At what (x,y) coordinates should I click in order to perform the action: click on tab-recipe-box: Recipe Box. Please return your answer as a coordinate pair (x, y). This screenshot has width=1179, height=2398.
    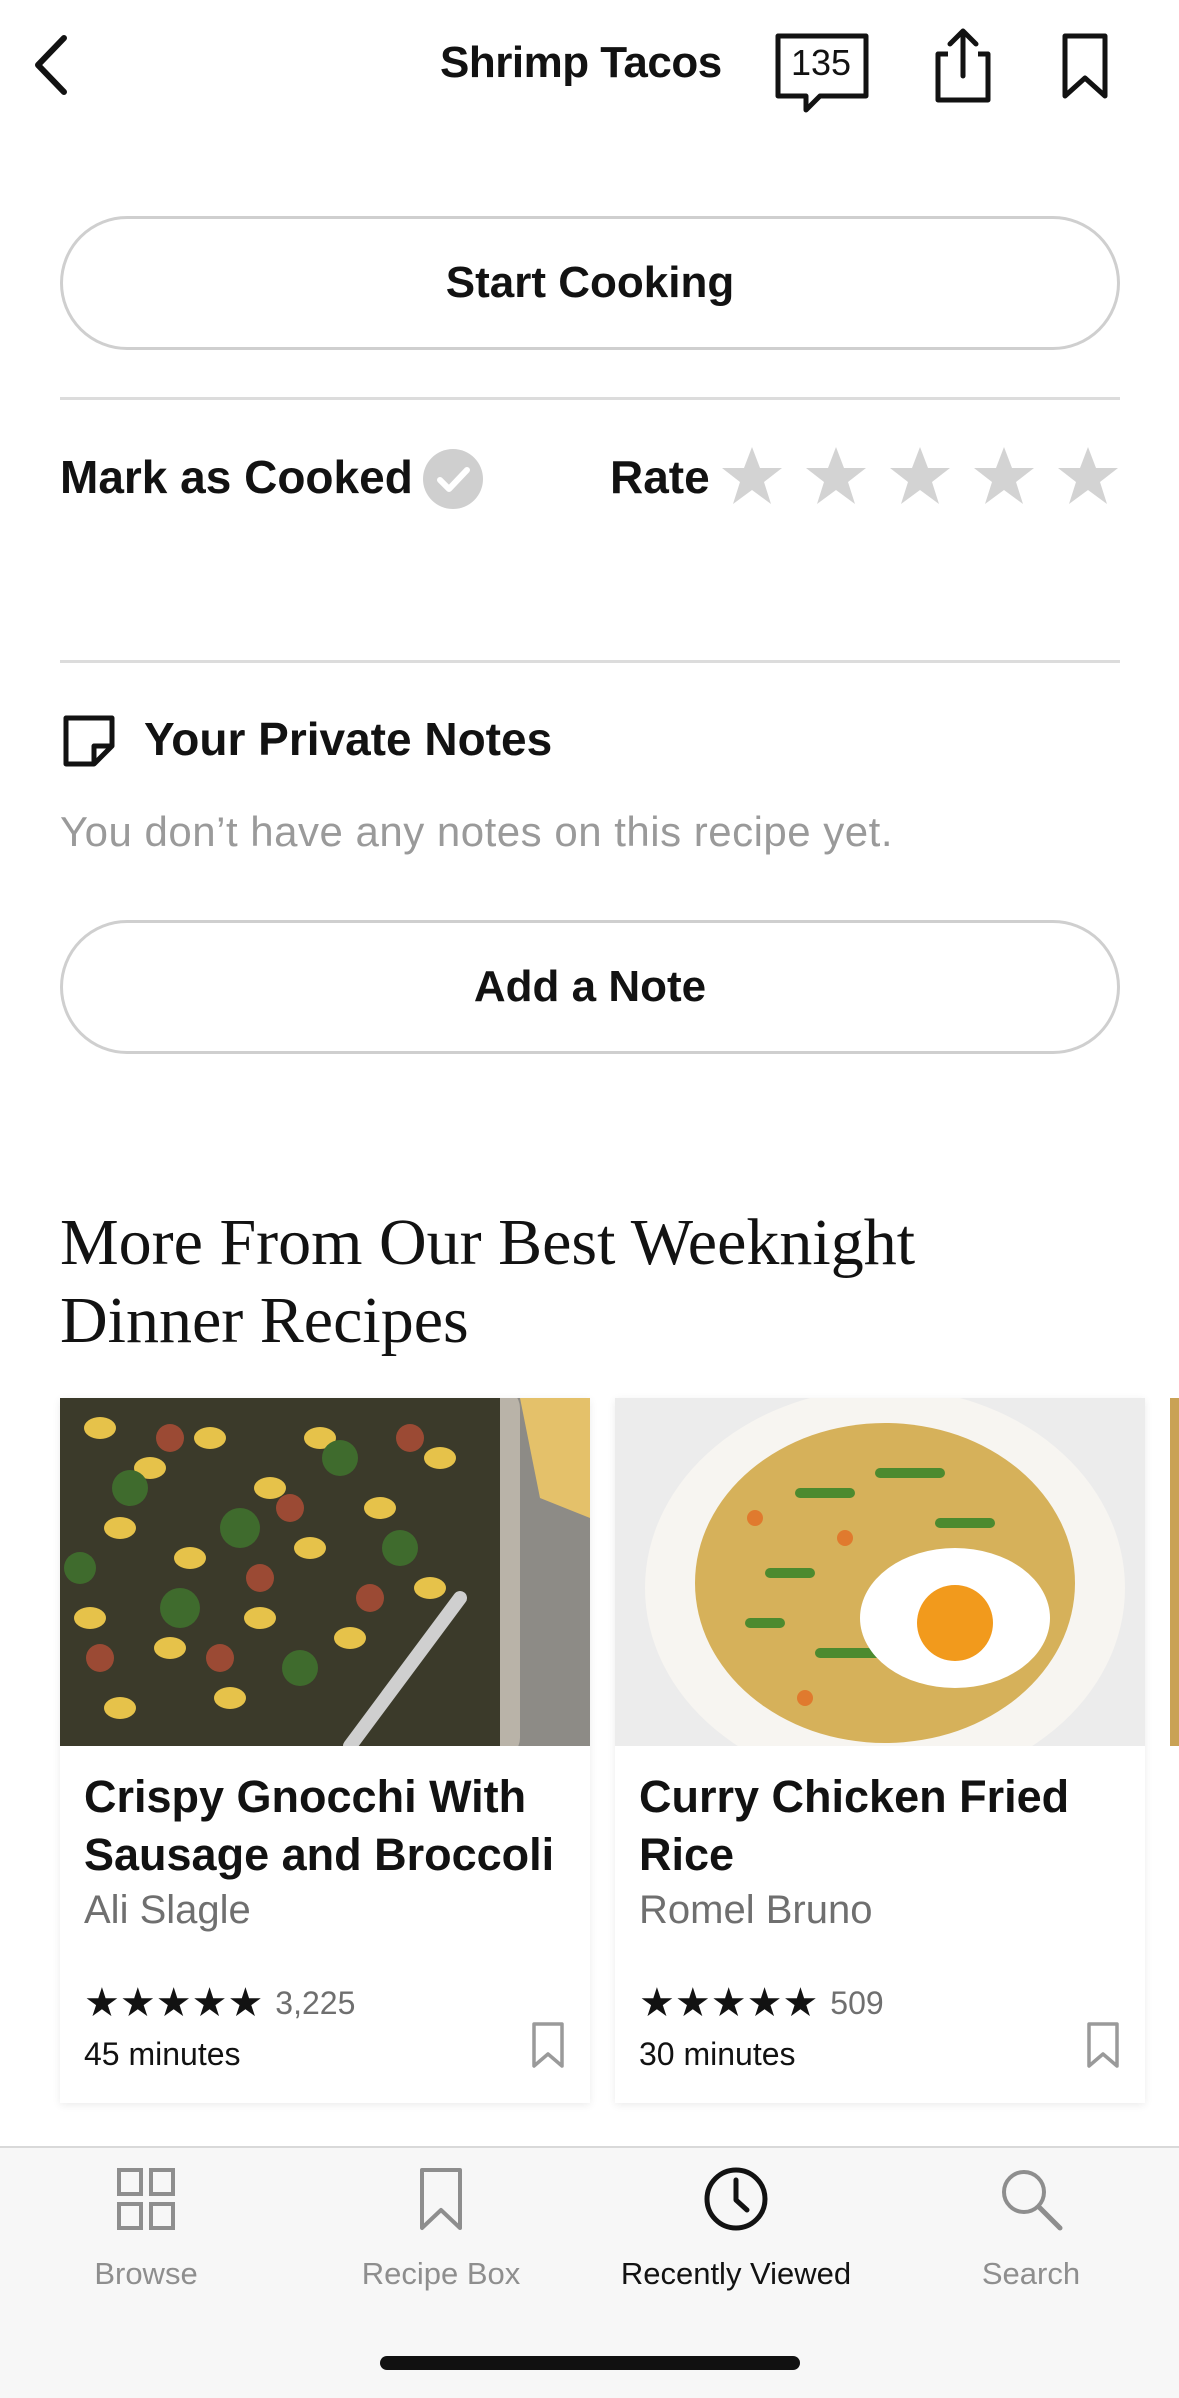
    Looking at the image, I should click on (441, 2239).